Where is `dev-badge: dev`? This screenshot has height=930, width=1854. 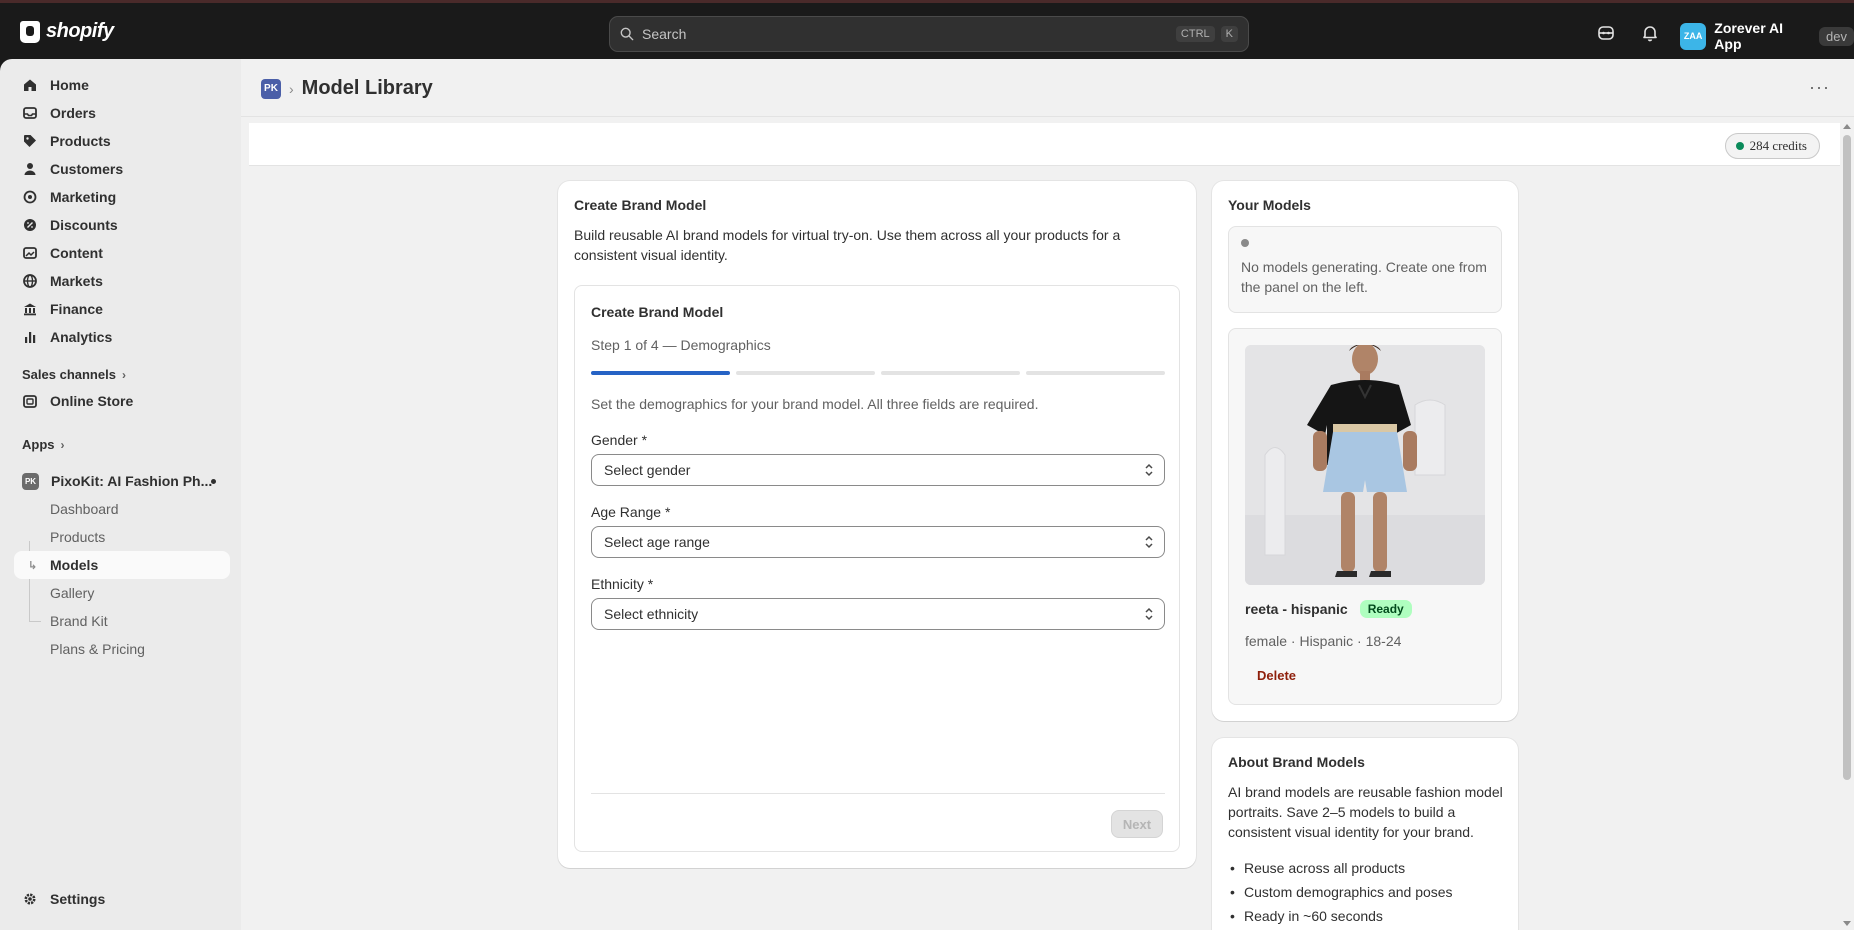
dev-badge: dev is located at coordinates (1836, 36).